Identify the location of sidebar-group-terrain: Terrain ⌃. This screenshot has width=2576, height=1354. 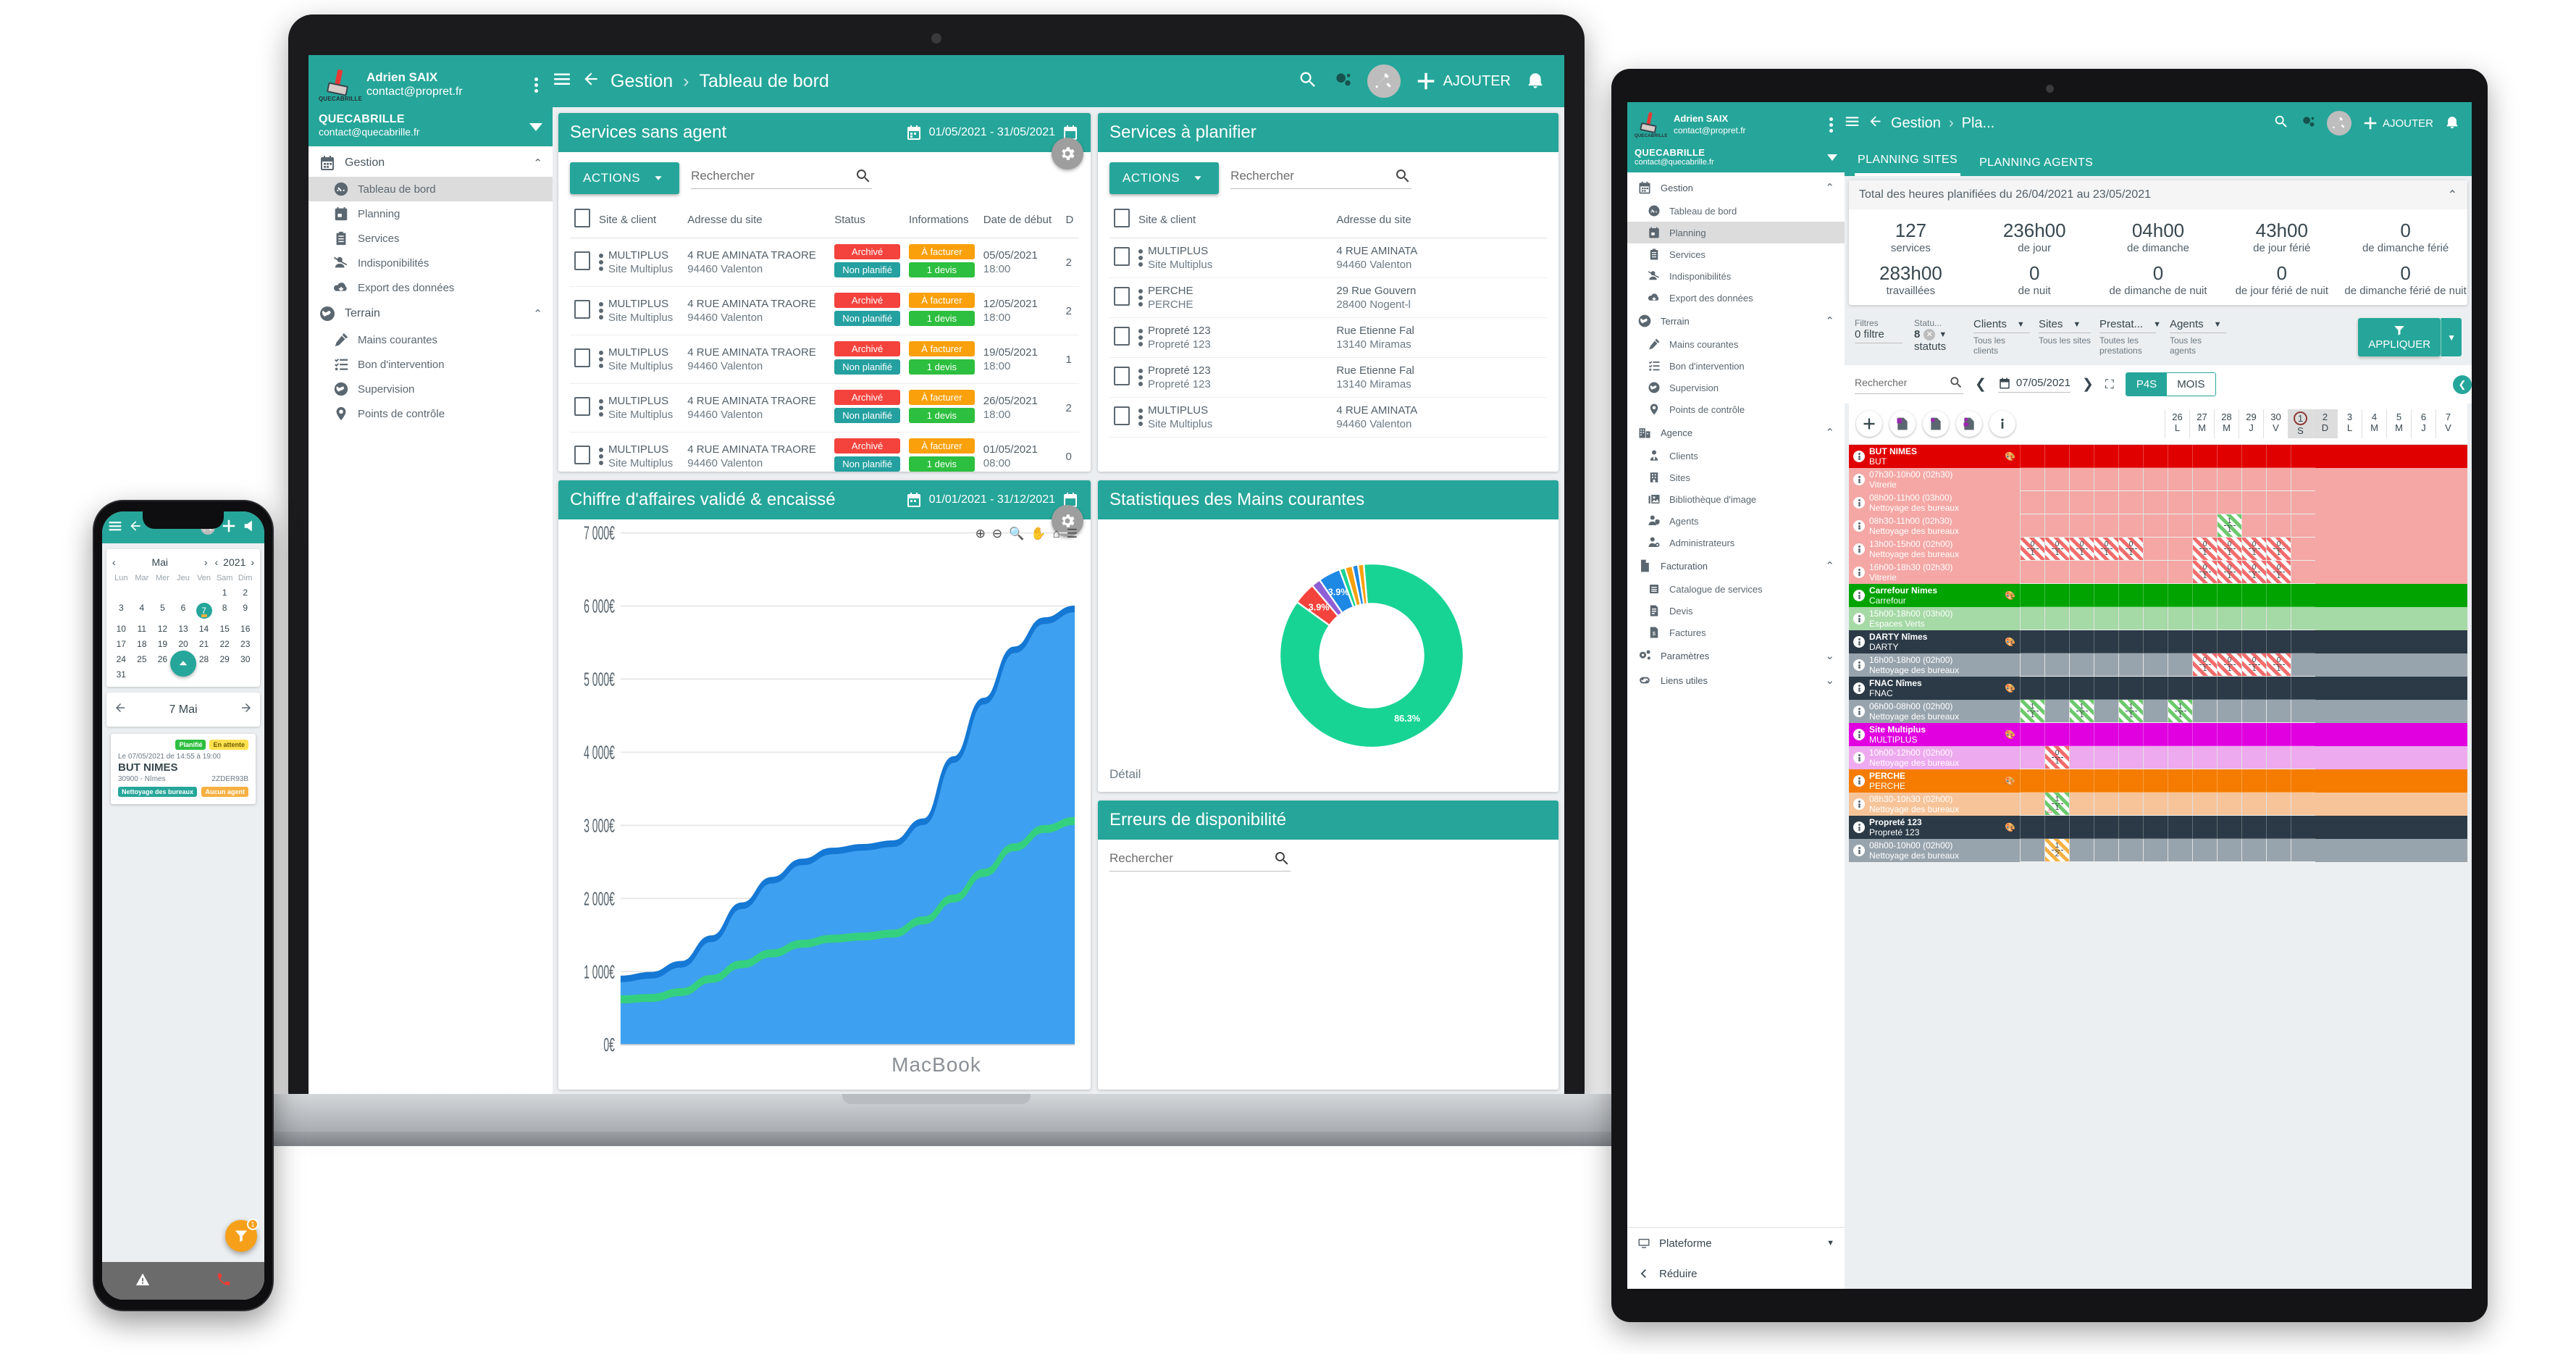
(431, 313).